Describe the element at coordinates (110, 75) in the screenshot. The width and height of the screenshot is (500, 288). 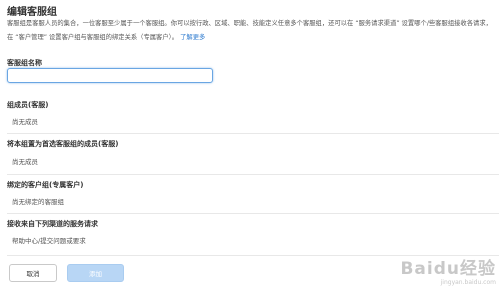
I see `group-name-input` at that location.